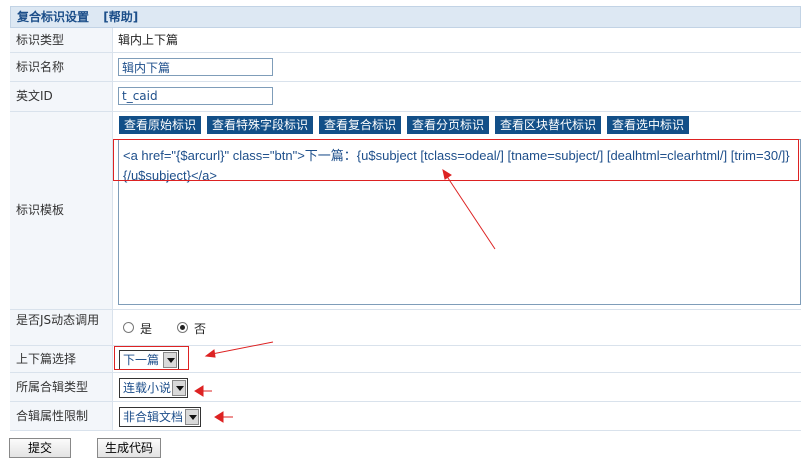 The height and width of the screenshot is (465, 801). What do you see at coordinates (203, 391) in the screenshot?
I see `arrow-to-album-type` at bounding box center [203, 391].